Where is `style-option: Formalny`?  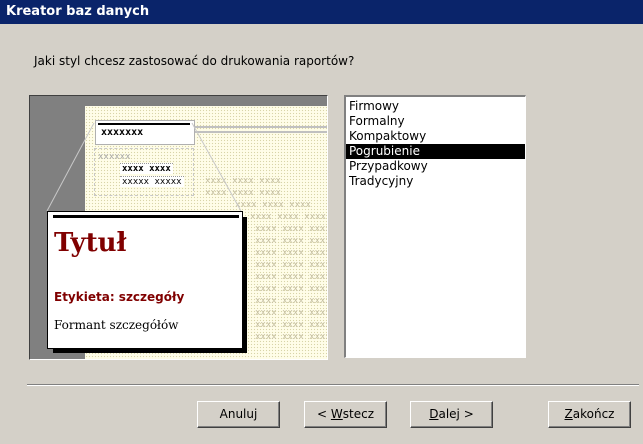 style-option: Formalny is located at coordinates (435, 121).